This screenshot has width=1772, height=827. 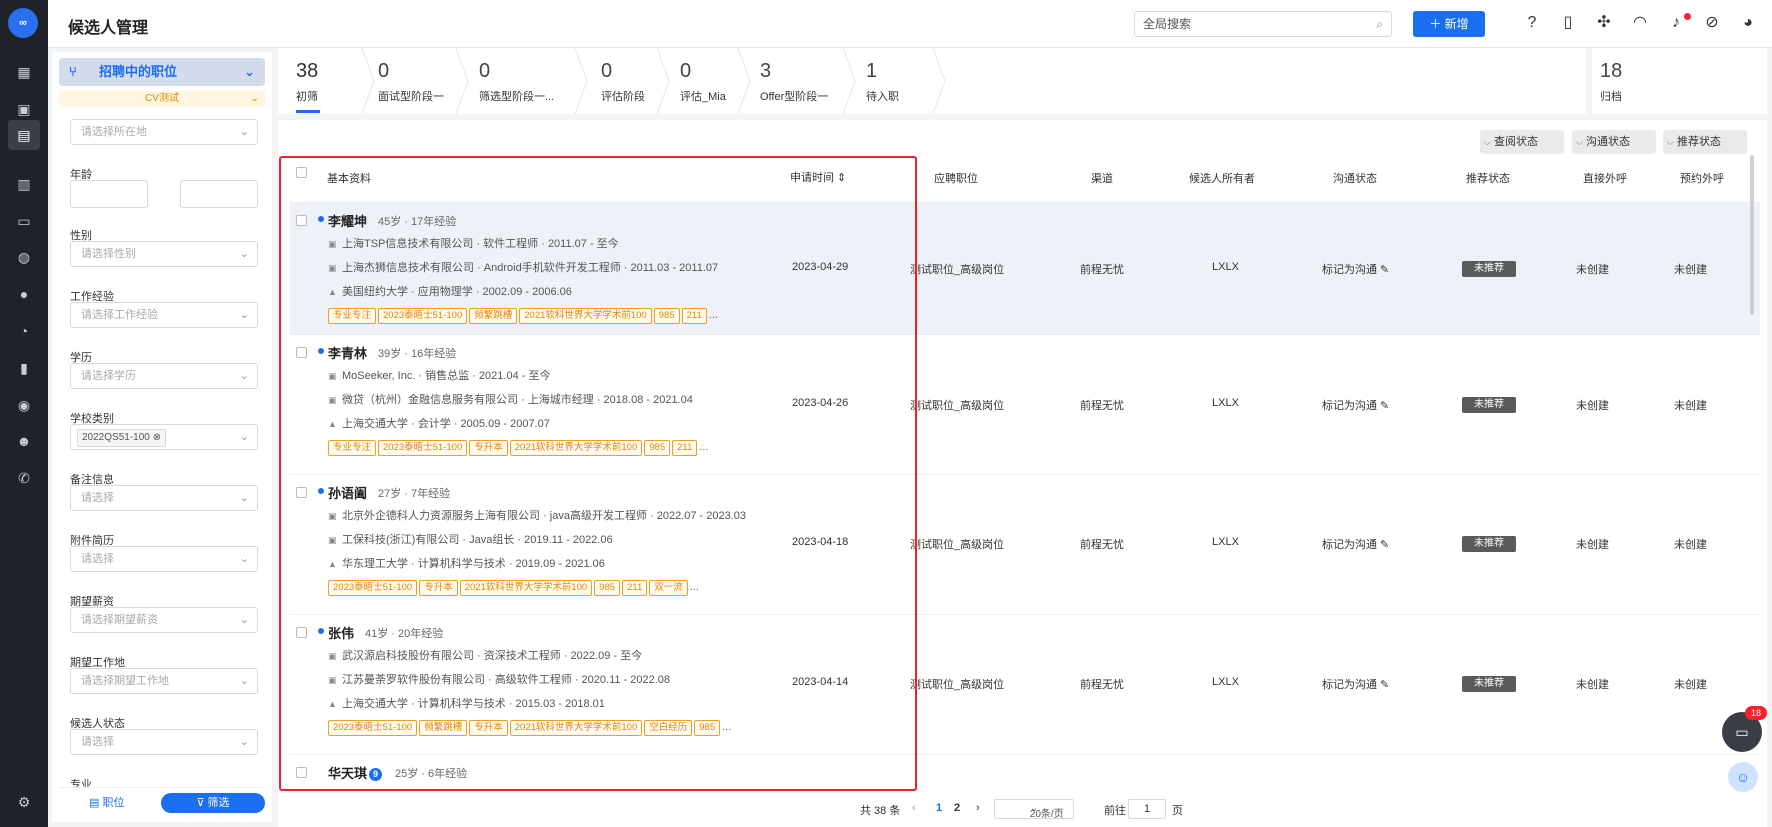 I want to click on candidate-name: 李青林, so click(x=347, y=352).